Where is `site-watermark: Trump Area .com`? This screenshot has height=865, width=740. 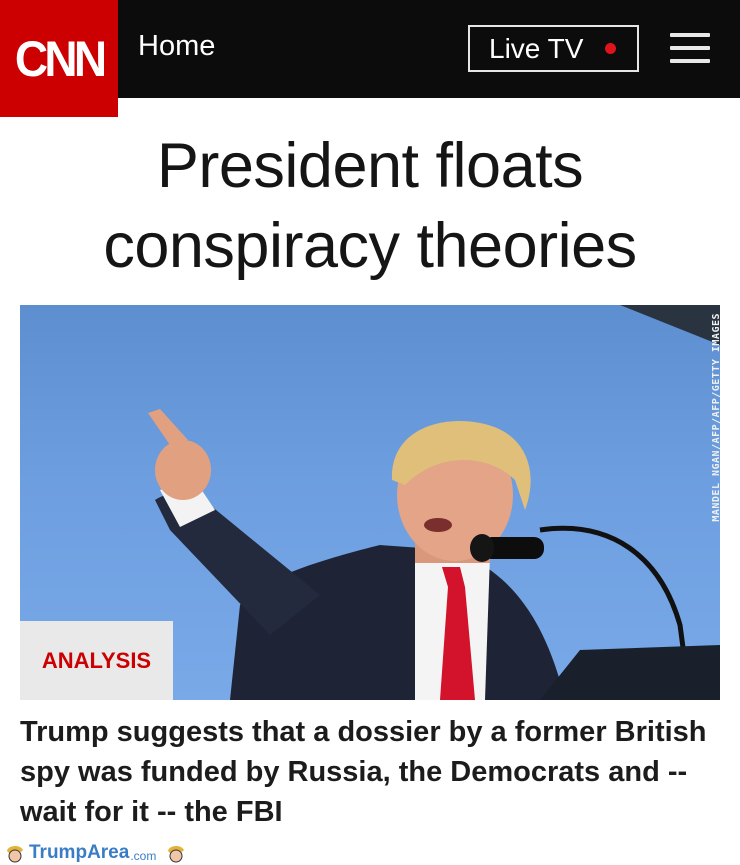 site-watermark: Trump Area .com is located at coordinates (95, 853).